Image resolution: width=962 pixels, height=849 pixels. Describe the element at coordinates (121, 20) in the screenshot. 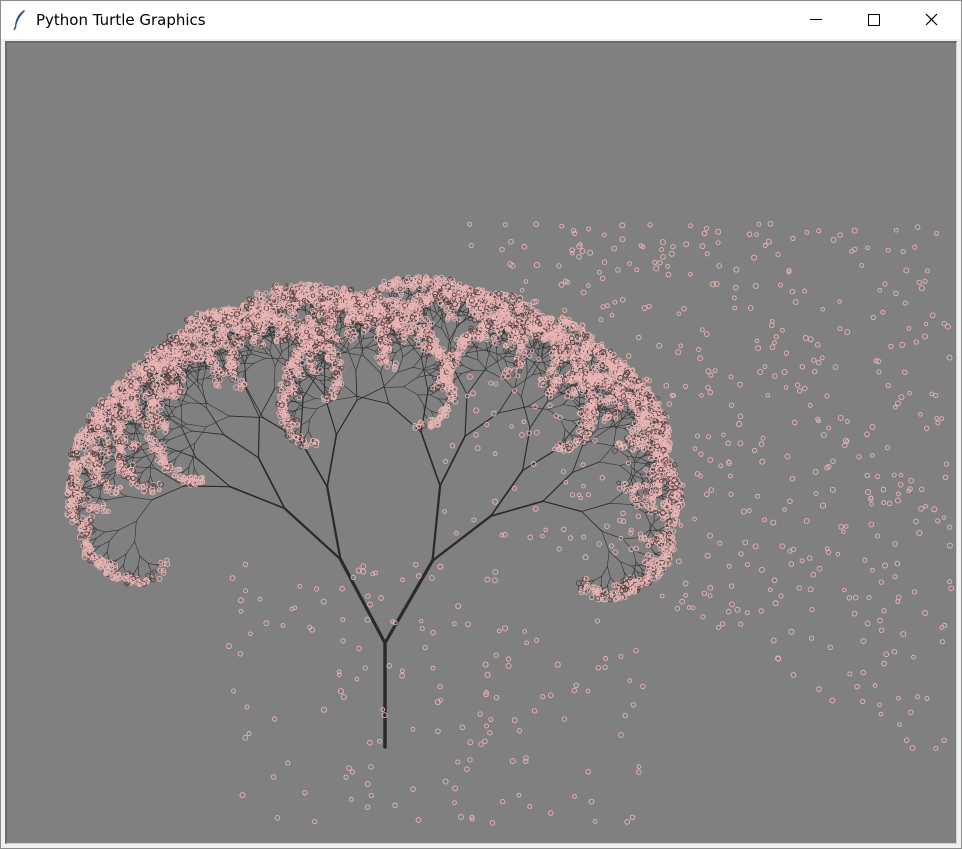

I see `window-title: Python Turtle Graphics` at that location.